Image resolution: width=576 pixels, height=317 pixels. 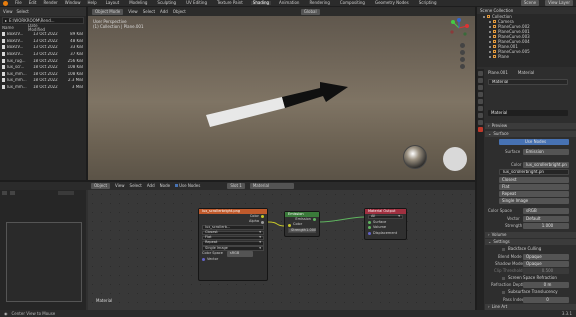 I want to click on extension-dropdown: Repeat, so click(x=534, y=194).